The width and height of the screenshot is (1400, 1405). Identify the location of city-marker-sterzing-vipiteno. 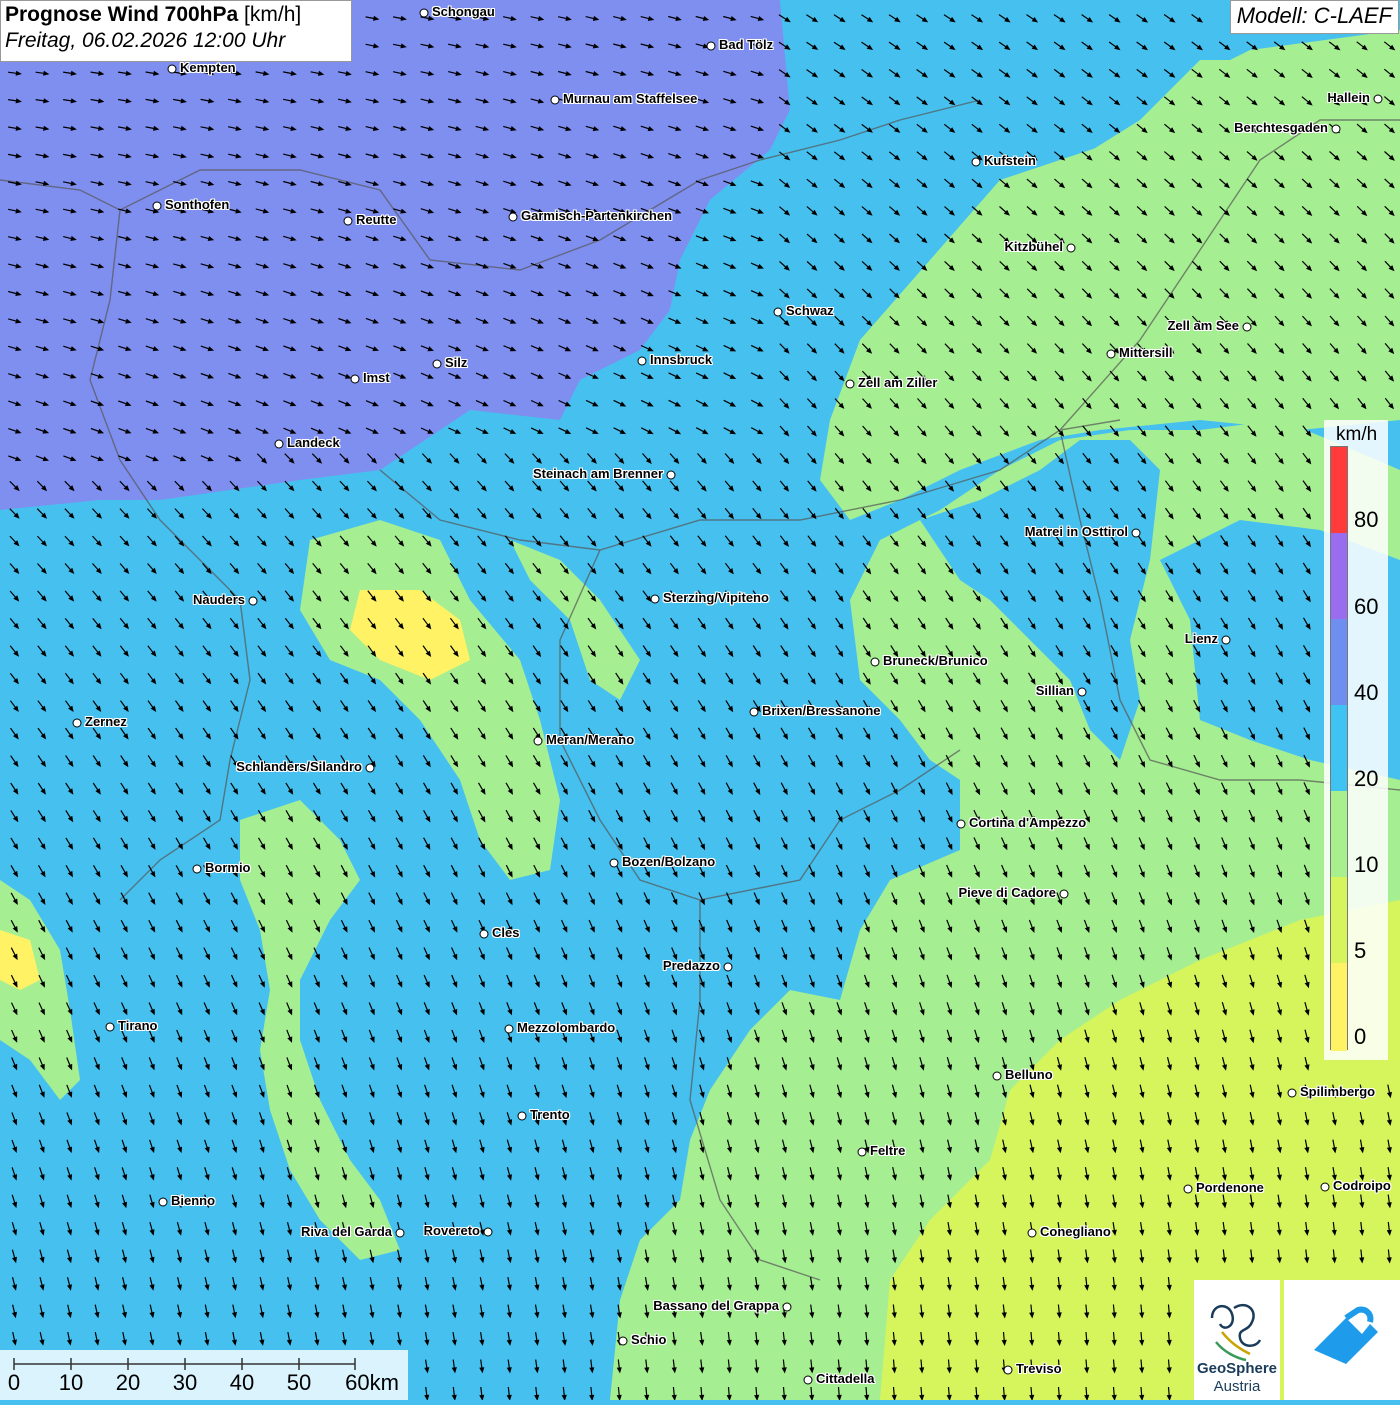
(655, 599).